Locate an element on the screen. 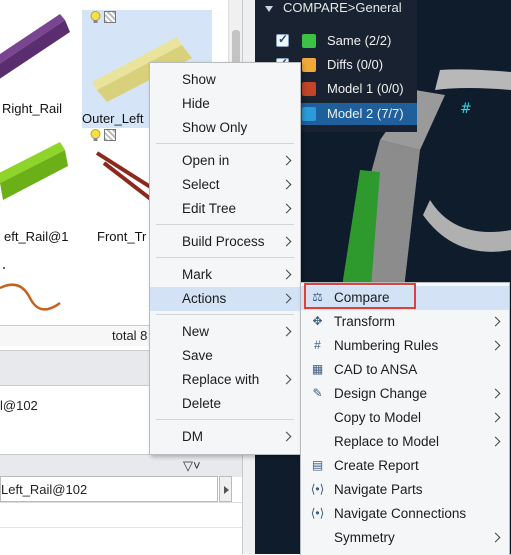 The width and height of the screenshot is (511, 555). thumbnail-caption: Front_Tr is located at coordinates (122, 236).